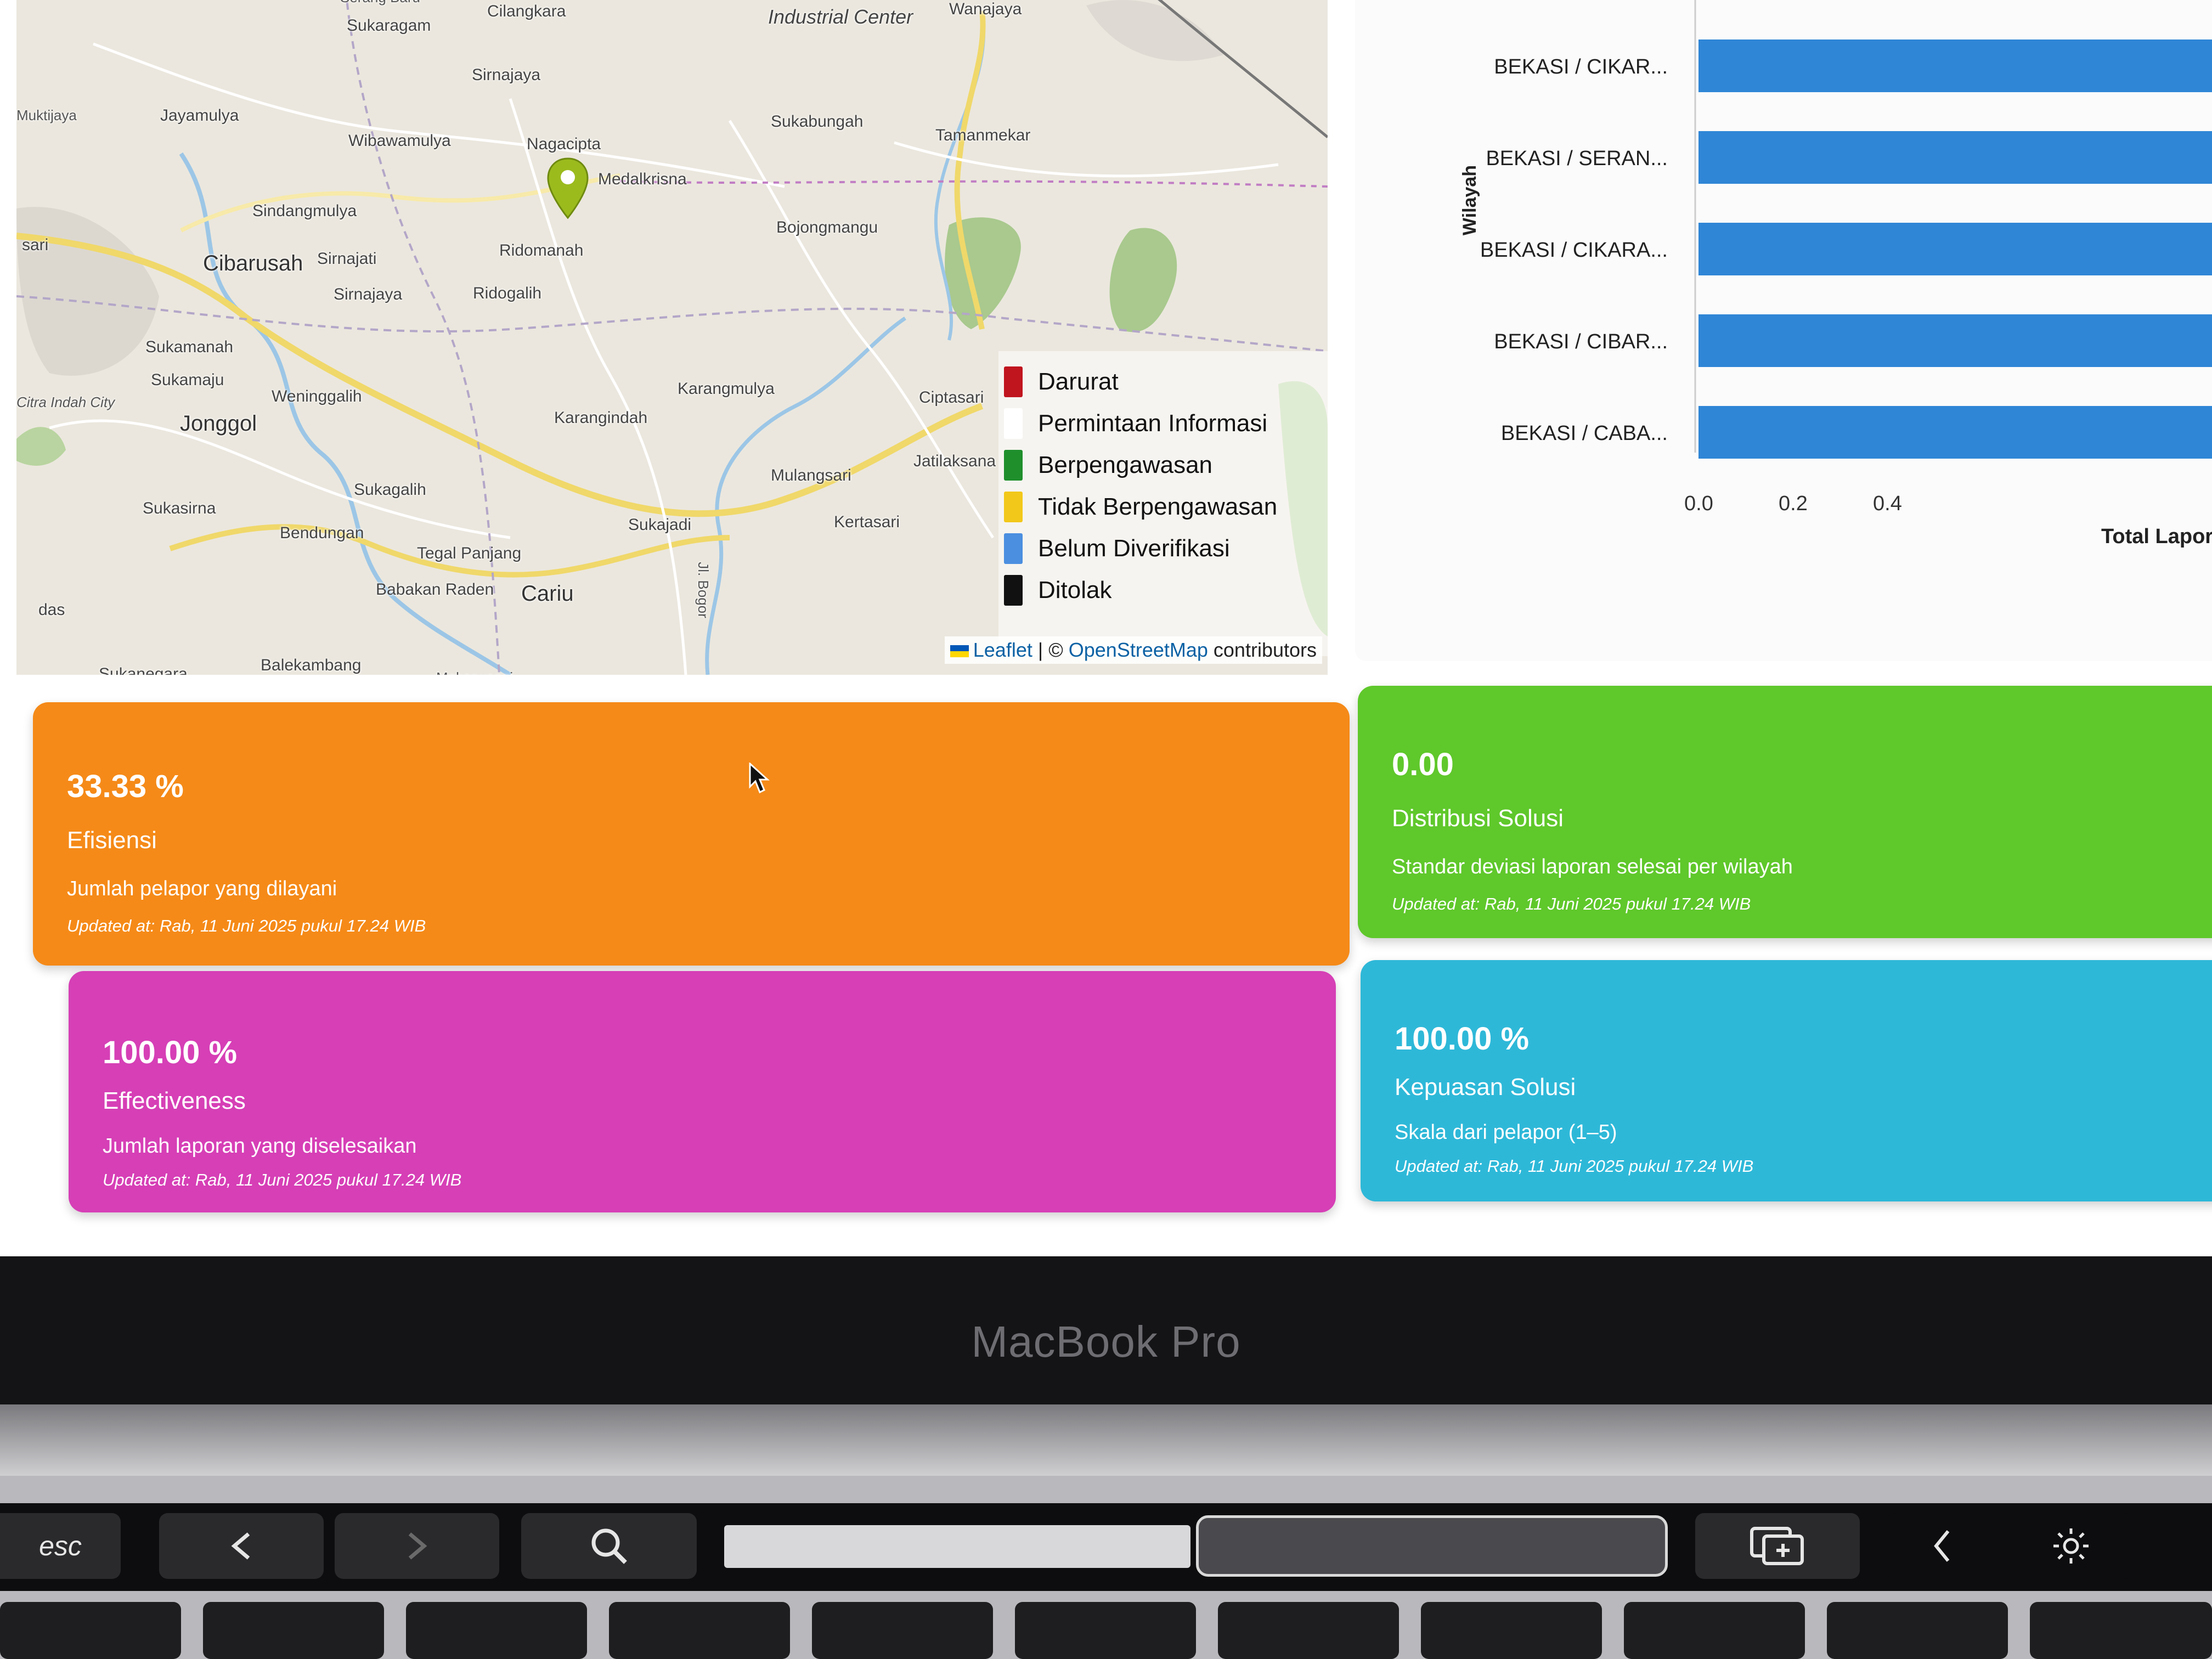 The image size is (2212, 1659). What do you see at coordinates (1166, 590) in the screenshot?
I see `legend-item: Ditolak` at bounding box center [1166, 590].